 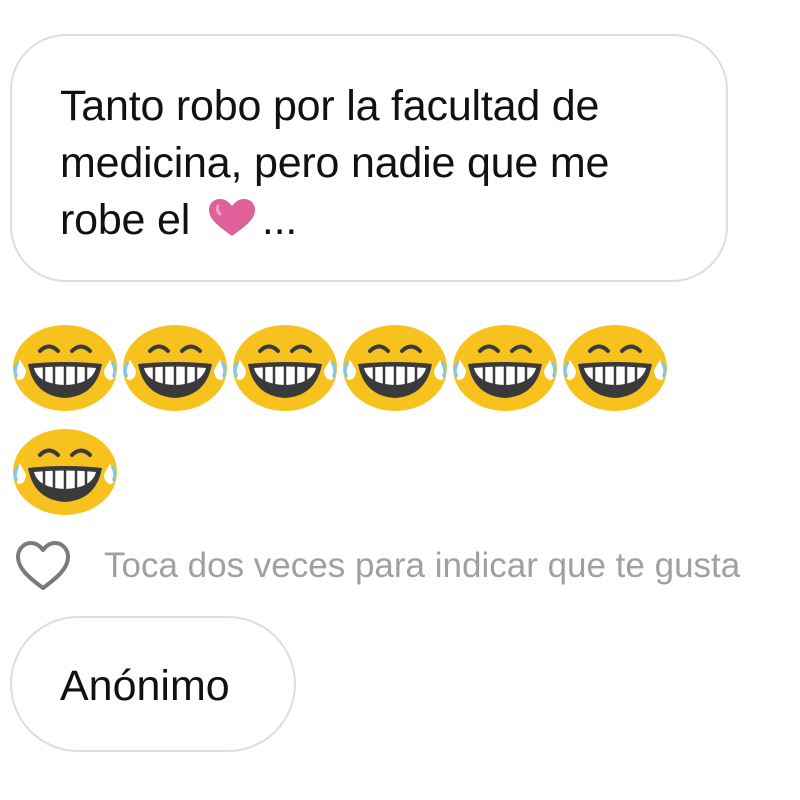 I want to click on like-row: Toca dos veces para indicar que te gusta, so click(x=399, y=568).